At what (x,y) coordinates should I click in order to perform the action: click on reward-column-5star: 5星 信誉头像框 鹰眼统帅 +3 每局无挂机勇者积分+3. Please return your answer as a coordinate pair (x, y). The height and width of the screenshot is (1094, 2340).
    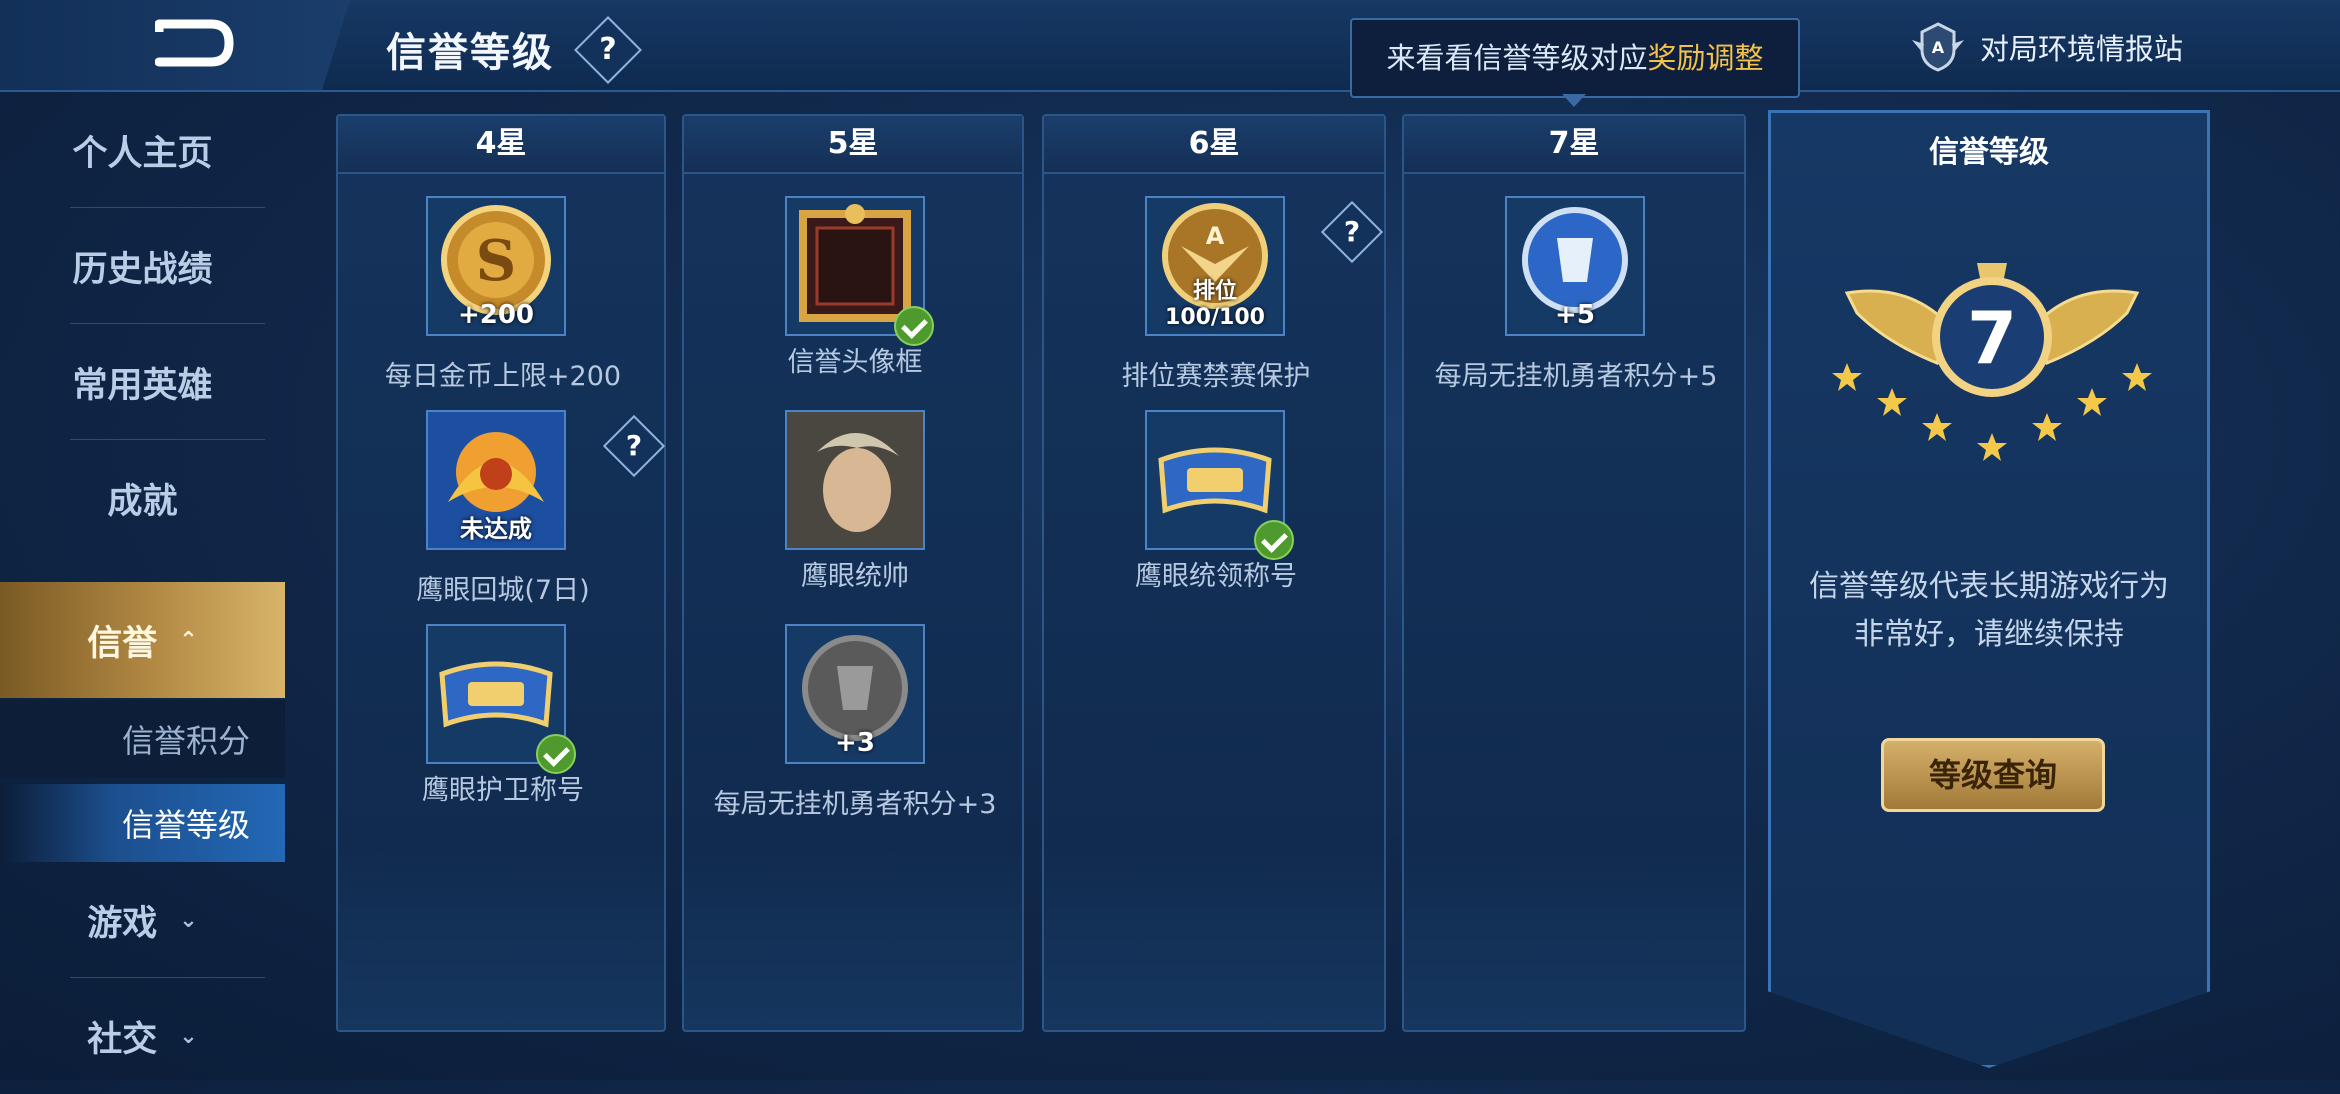
    Looking at the image, I should click on (853, 573).